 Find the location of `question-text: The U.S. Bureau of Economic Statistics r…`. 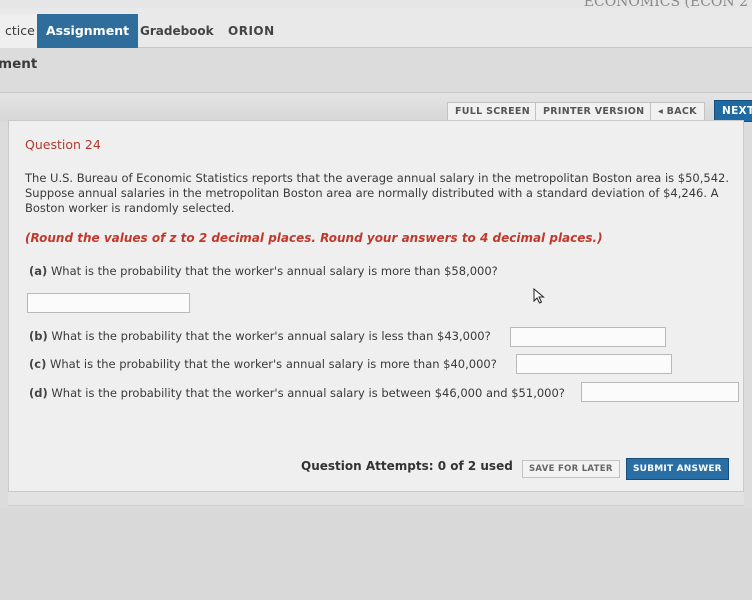

question-text: The U.S. Bureau of Economic Statistics r… is located at coordinates (377, 193).